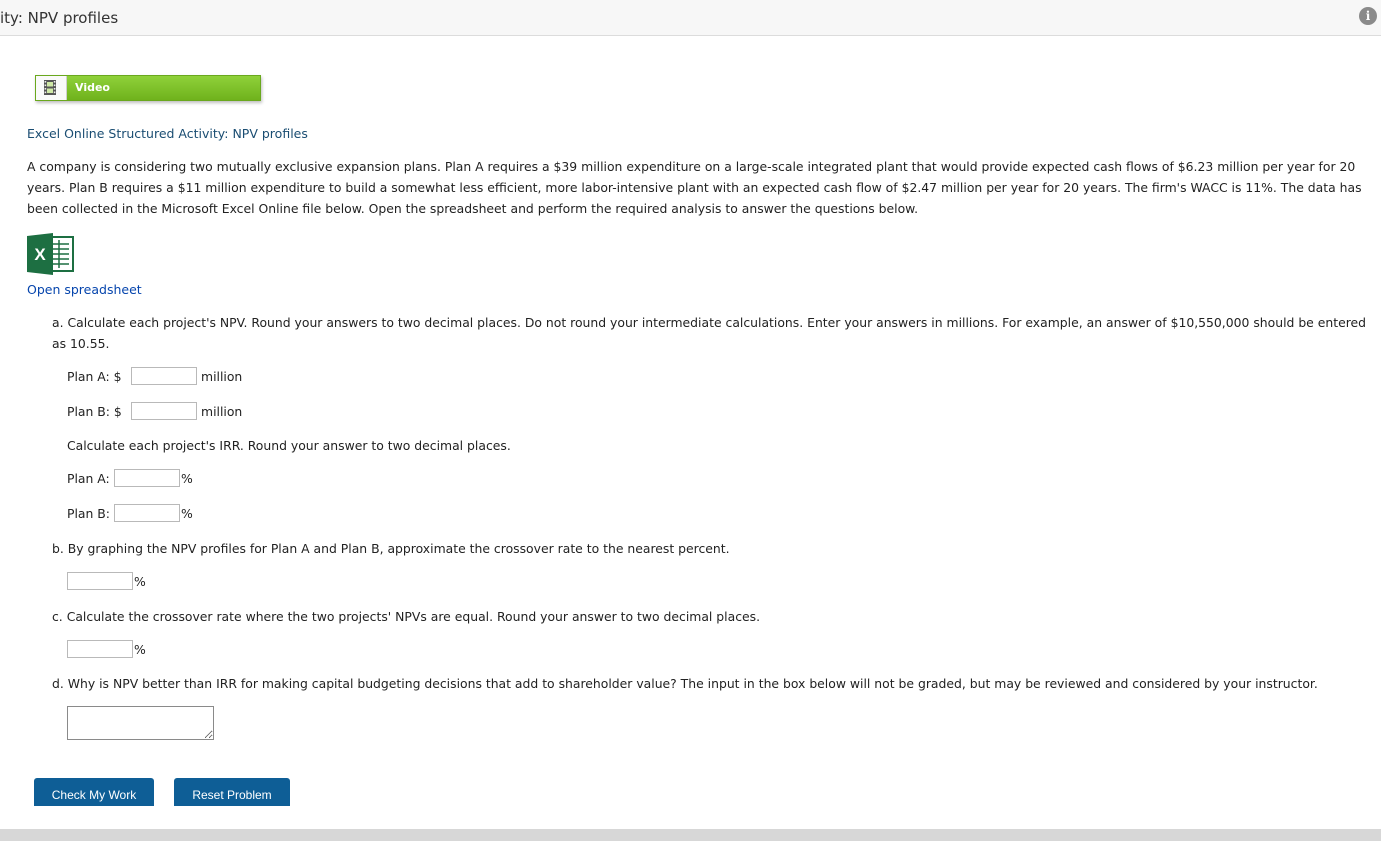  Describe the element at coordinates (147, 478) in the screenshot. I see `irr-plan-a-input` at that location.